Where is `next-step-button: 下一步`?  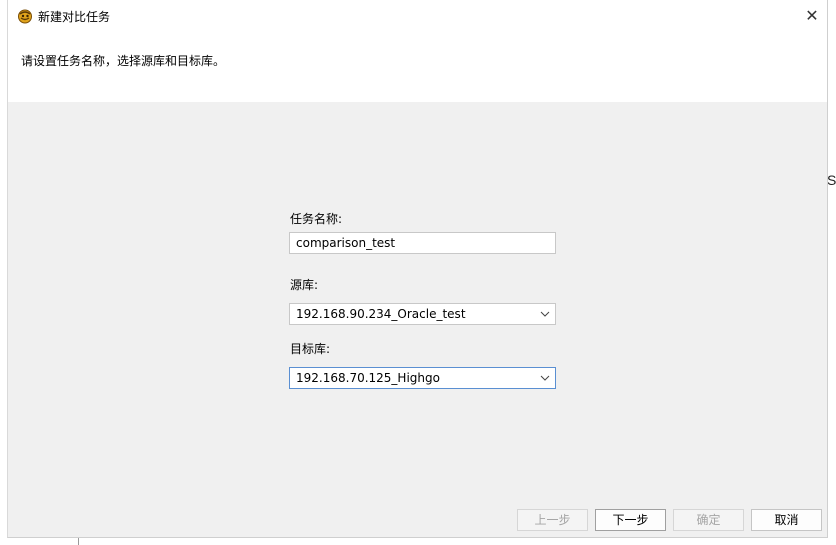
next-step-button: 下一步 is located at coordinates (630, 520).